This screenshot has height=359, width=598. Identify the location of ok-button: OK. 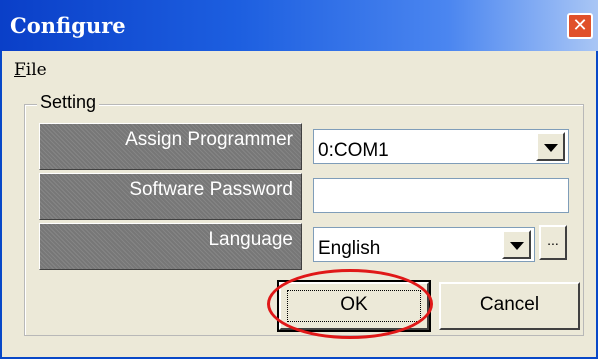
(354, 306).